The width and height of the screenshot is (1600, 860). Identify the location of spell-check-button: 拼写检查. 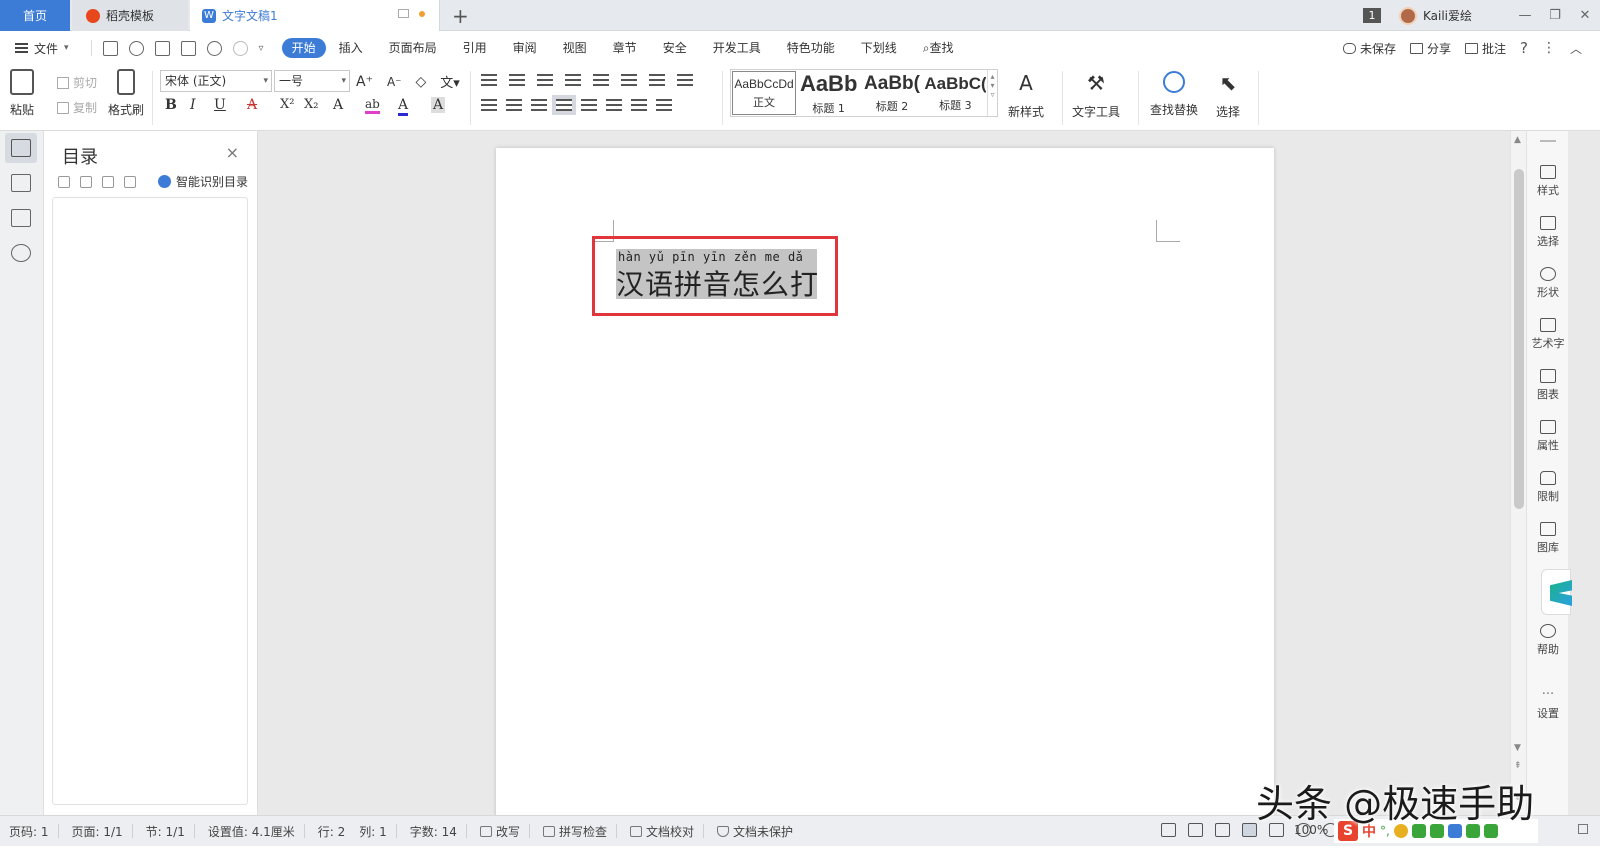
(574, 831).